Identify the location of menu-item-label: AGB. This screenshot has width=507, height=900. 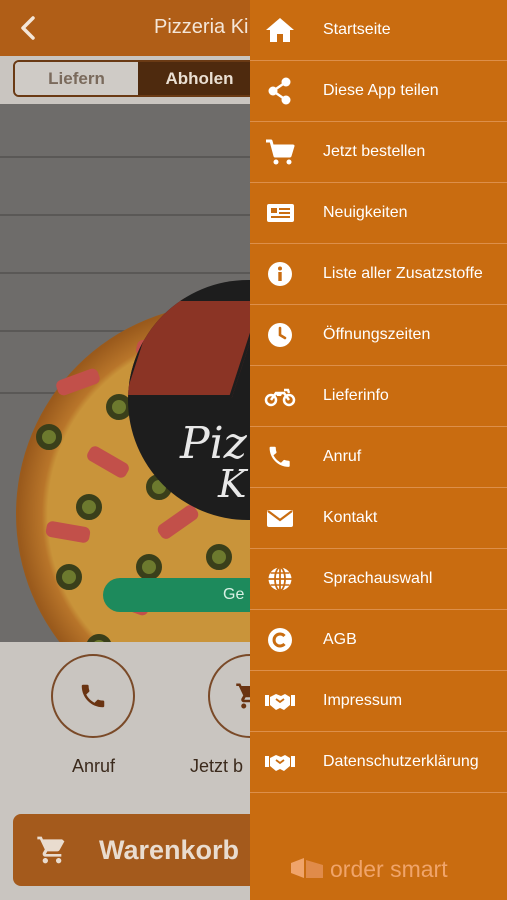
(340, 639).